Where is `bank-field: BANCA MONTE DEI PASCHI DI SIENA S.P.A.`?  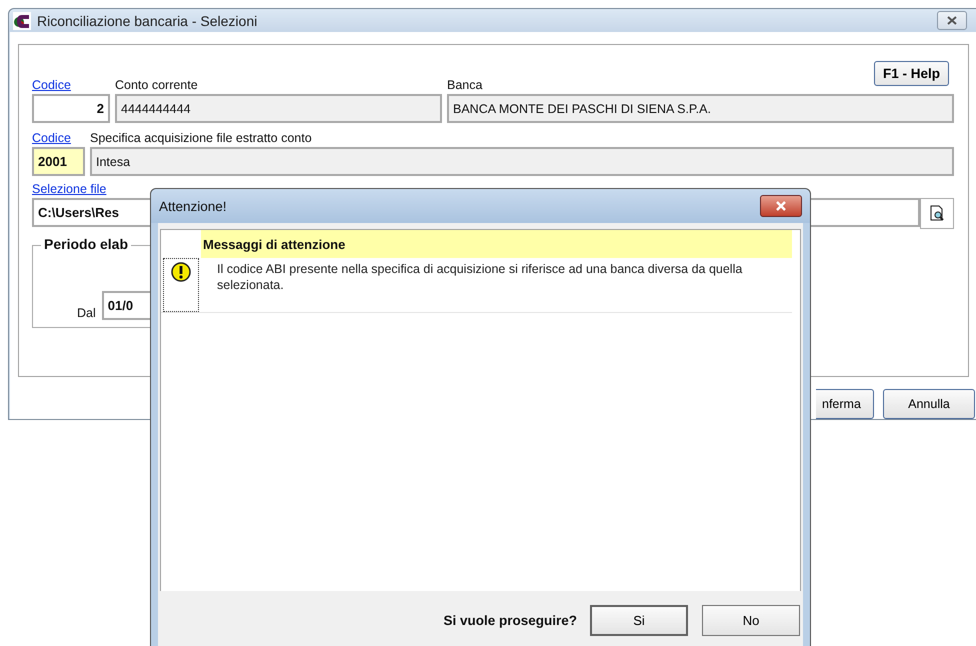
bank-field: BANCA MONTE DEI PASCHI DI SIENA S.P.A. is located at coordinates (700, 108).